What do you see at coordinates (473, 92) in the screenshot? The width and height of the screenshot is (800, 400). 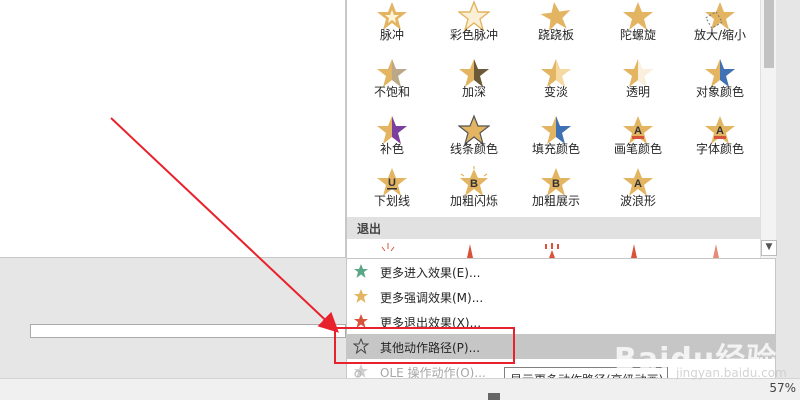 I see `effect-label: 加深` at bounding box center [473, 92].